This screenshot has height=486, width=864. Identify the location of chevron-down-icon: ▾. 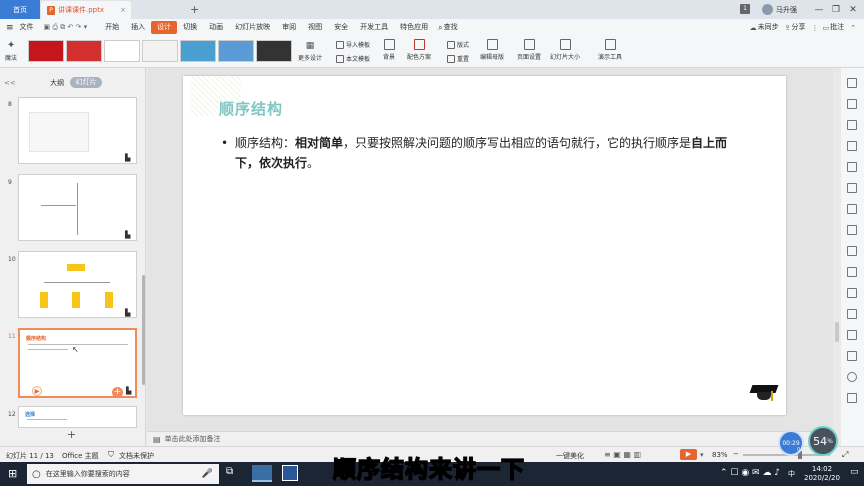
(702, 455).